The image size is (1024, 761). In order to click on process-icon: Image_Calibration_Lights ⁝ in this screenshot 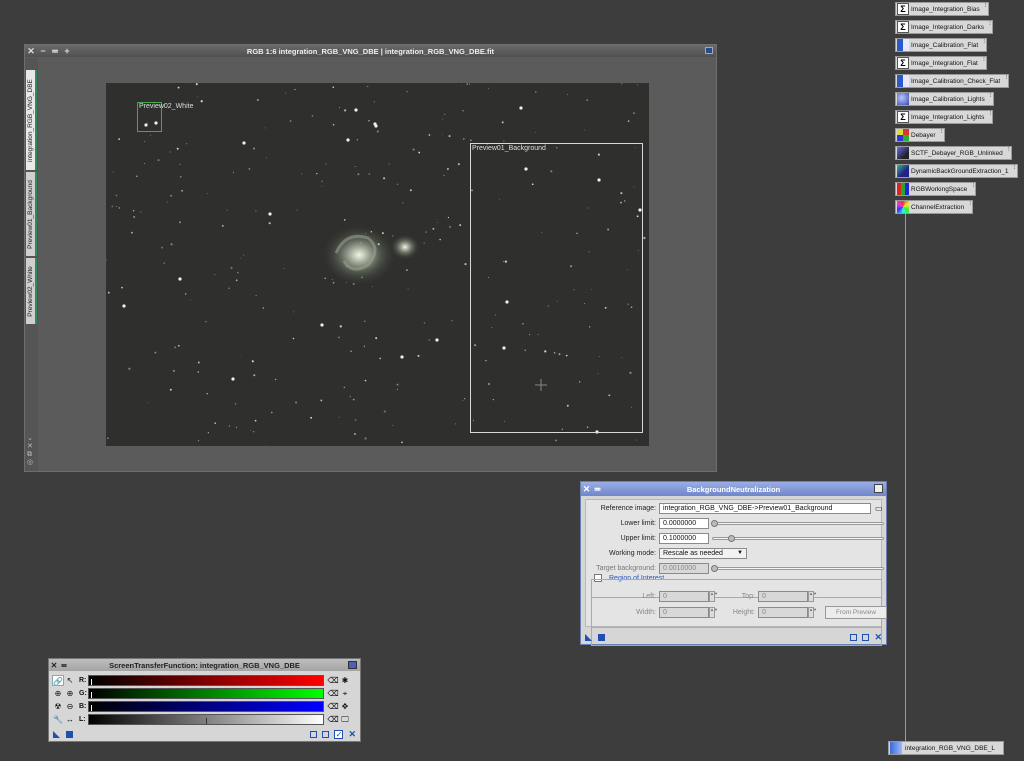, I will do `click(944, 99)`.